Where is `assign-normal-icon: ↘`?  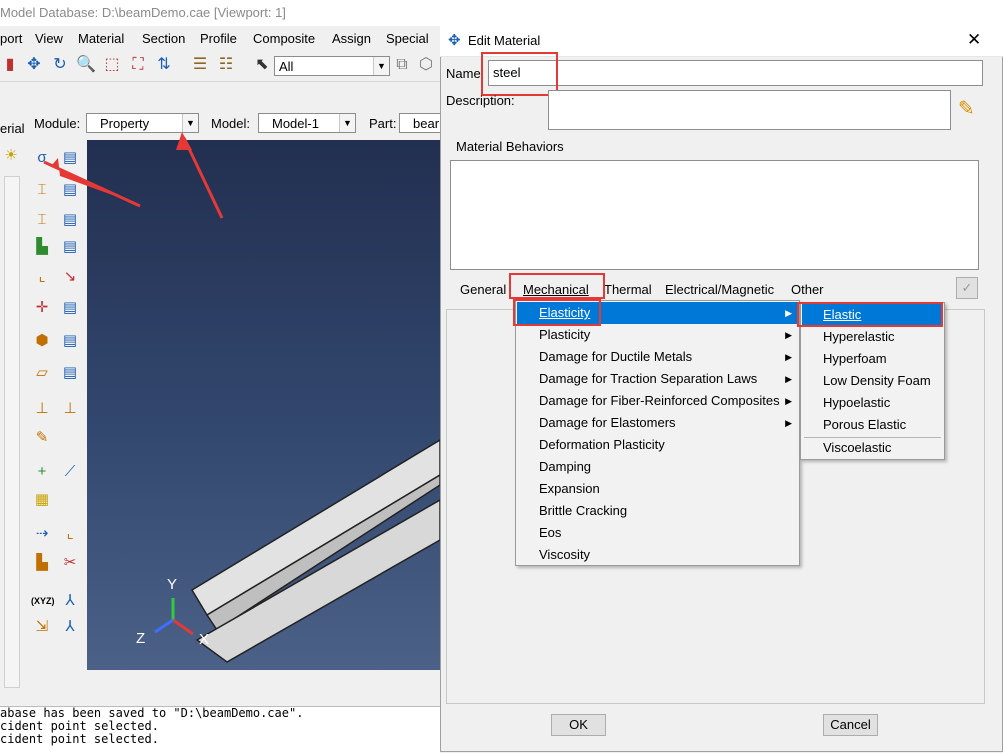 assign-normal-icon: ↘ is located at coordinates (70, 277).